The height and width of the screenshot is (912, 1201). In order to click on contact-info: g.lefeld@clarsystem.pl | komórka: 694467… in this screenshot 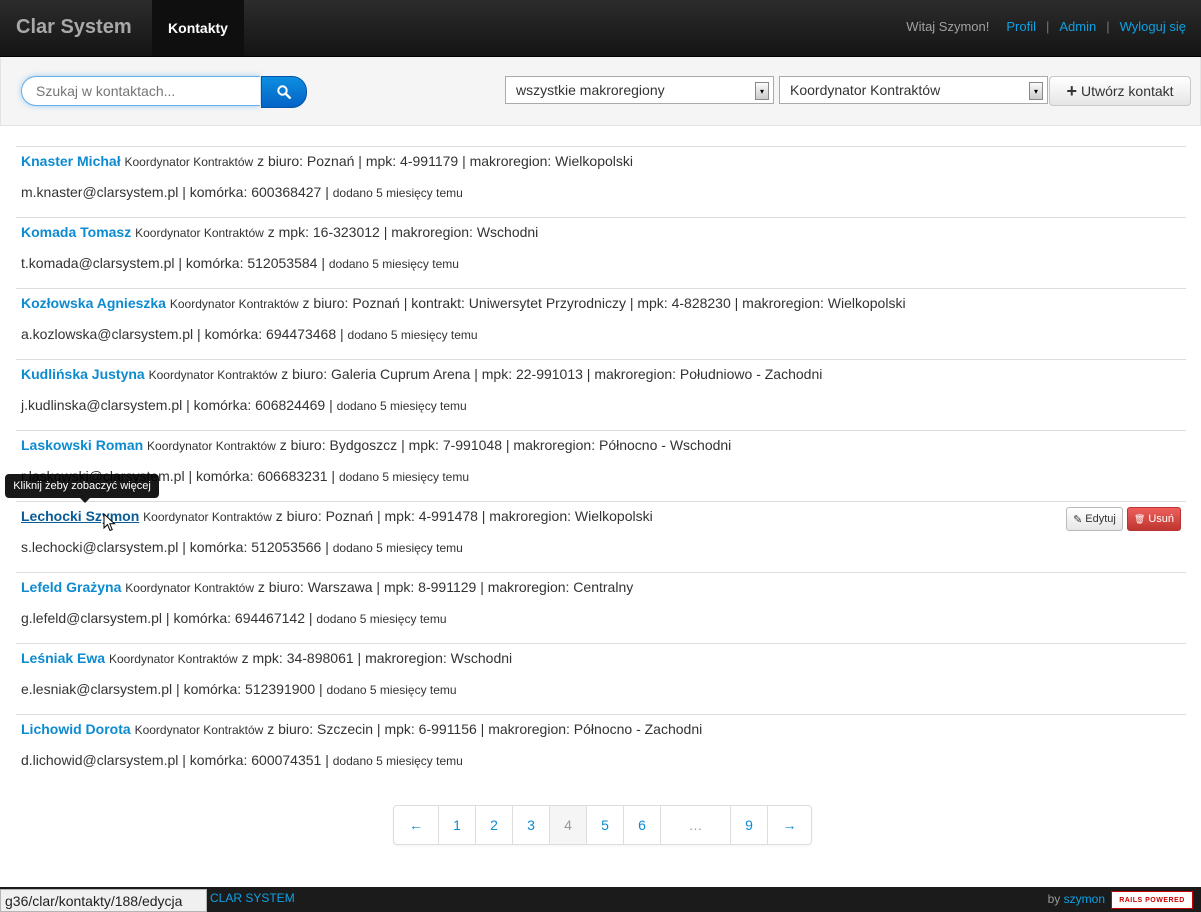, I will do `click(234, 618)`.